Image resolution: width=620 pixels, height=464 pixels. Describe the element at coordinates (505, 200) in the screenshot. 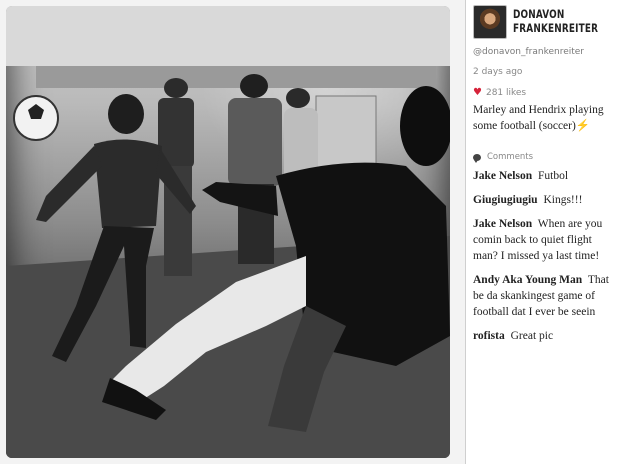

I see `comment-author: Giugiugiugiu` at that location.